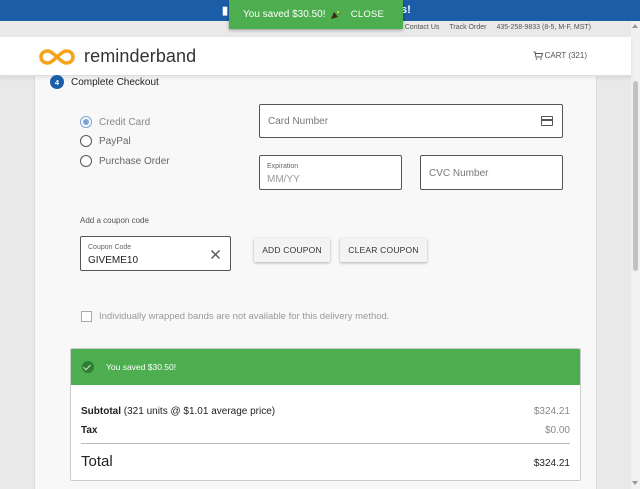 The image size is (640, 489). I want to click on coupon-caption: Add a coupon code, so click(114, 220).